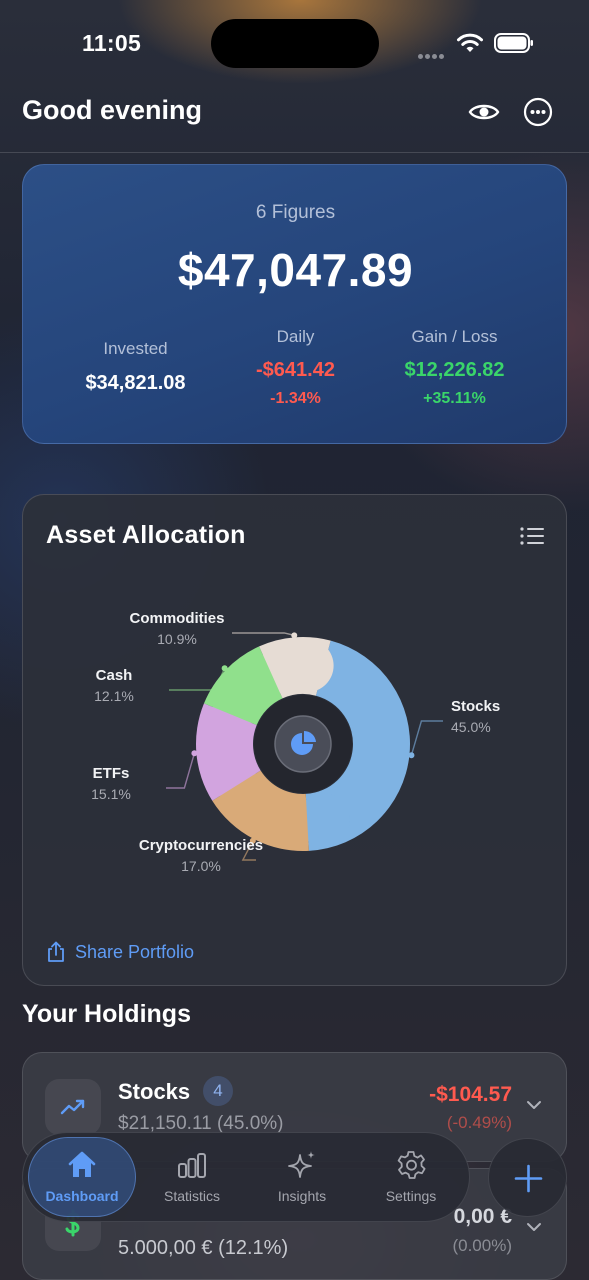 This screenshot has height=1280, width=589. Describe the element at coordinates (106, 1014) in the screenshot. I see `holdings-title: Your Holdings` at that location.